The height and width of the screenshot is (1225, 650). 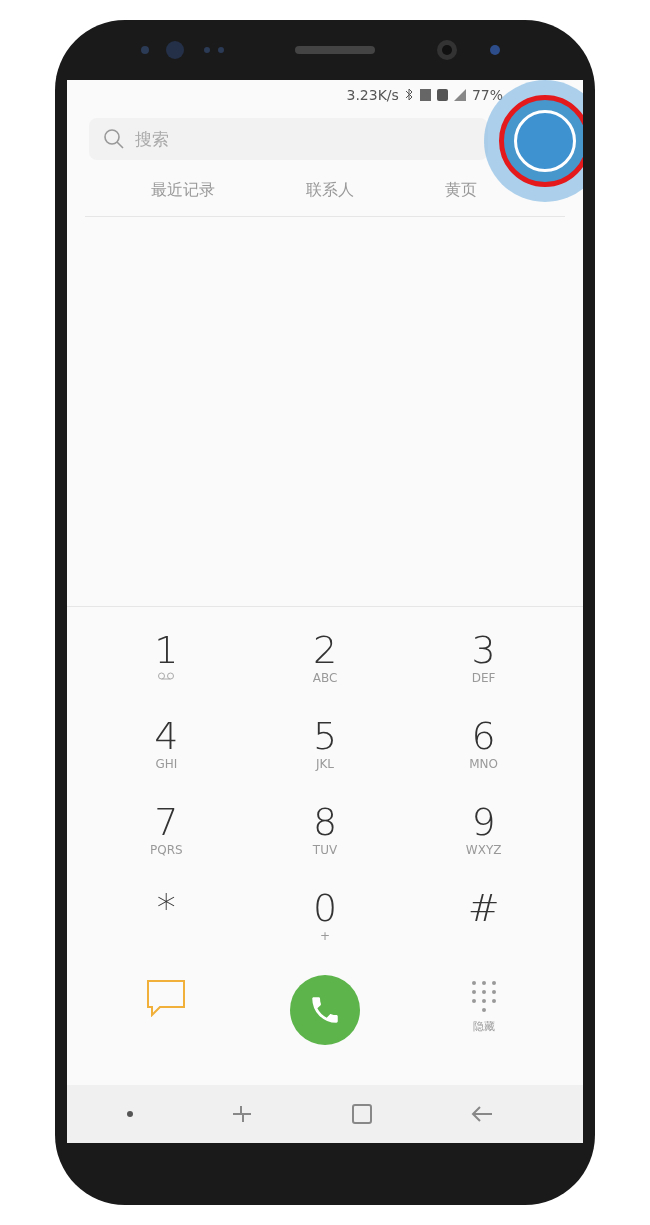 What do you see at coordinates (459, 95) in the screenshot?
I see `signal-icon` at bounding box center [459, 95].